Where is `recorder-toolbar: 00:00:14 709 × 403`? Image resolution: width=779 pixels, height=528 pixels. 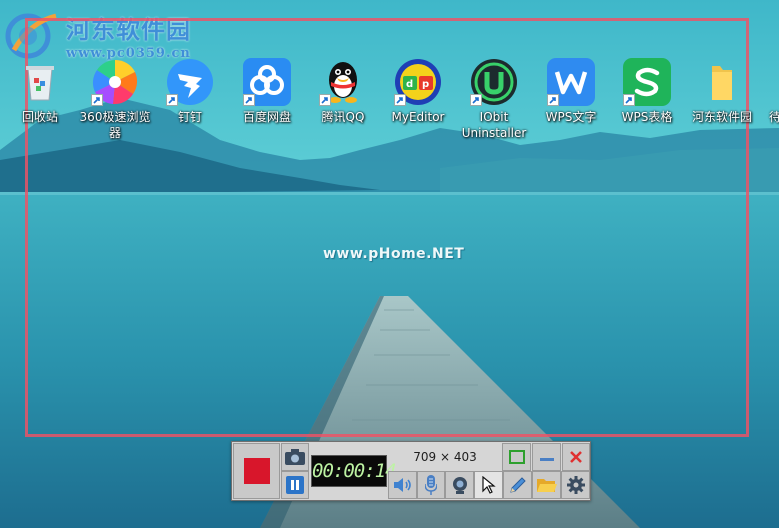 recorder-toolbar: 00:00:14 709 × 403 is located at coordinates (411, 471).